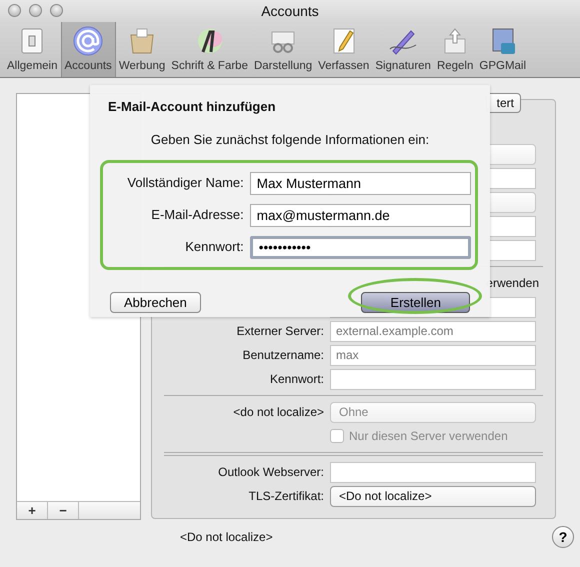  I want to click on input-field: •••••••••••, so click(360, 247).